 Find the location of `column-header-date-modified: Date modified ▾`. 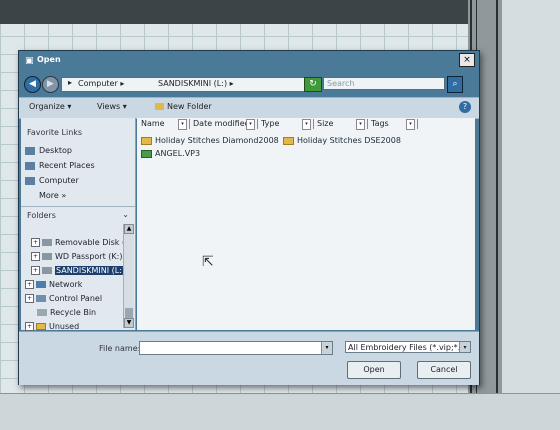

column-header-date-modified: Date modified ▾ is located at coordinates (224, 124).